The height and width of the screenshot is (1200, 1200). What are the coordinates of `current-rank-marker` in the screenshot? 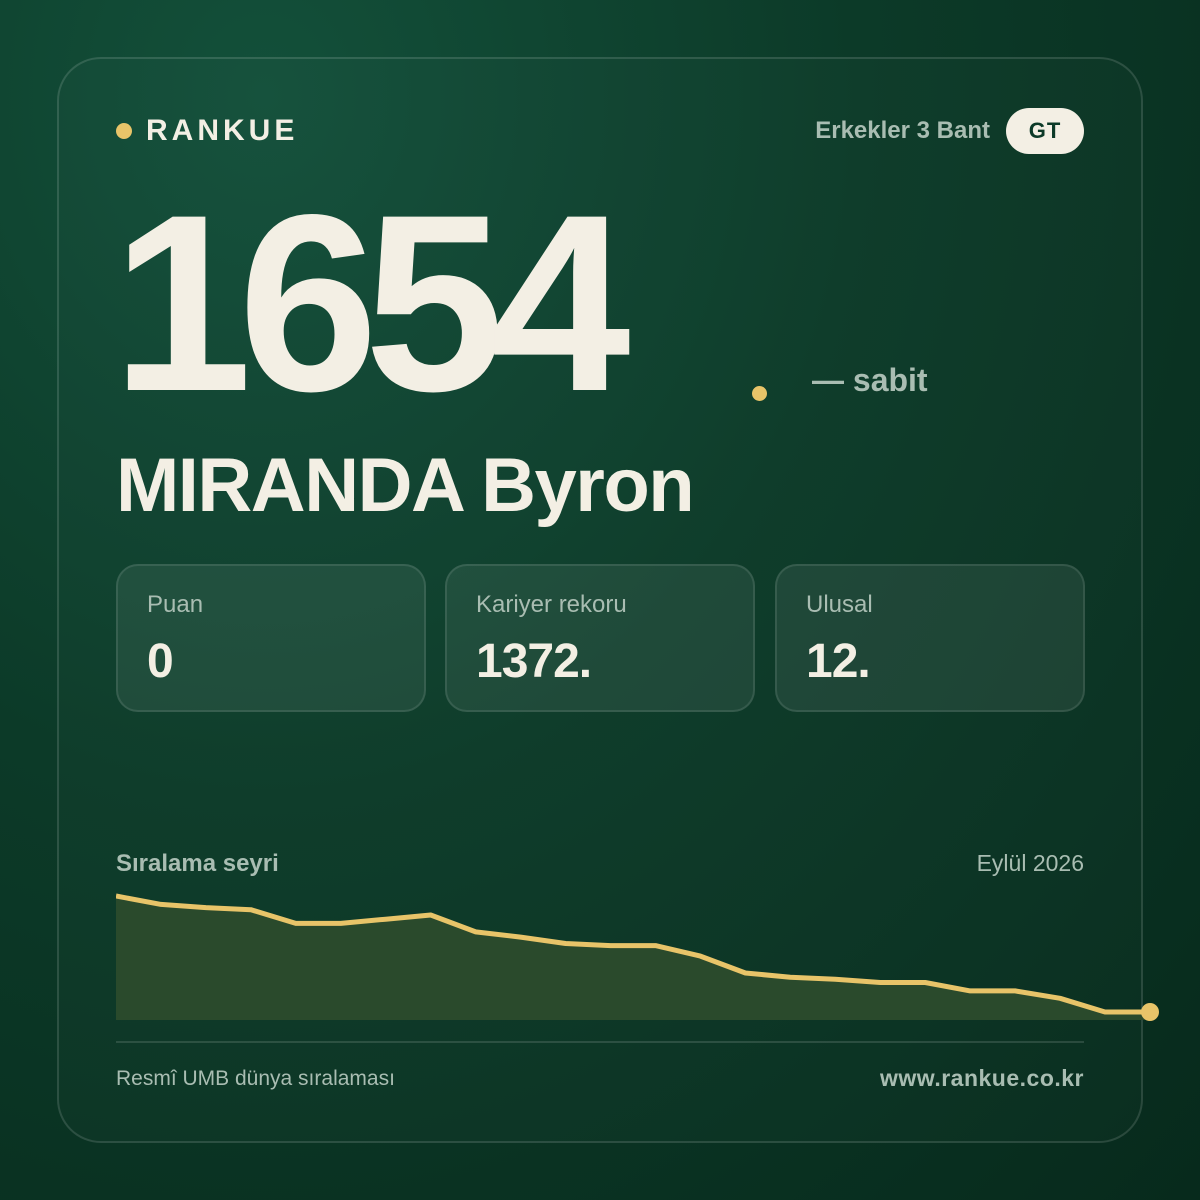 It's located at (1150, 1012).